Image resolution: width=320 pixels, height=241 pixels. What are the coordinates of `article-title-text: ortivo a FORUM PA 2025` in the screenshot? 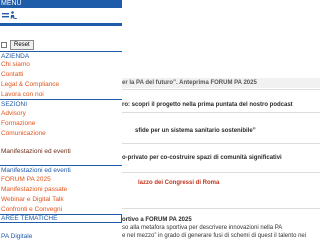 It's located at (157, 220).